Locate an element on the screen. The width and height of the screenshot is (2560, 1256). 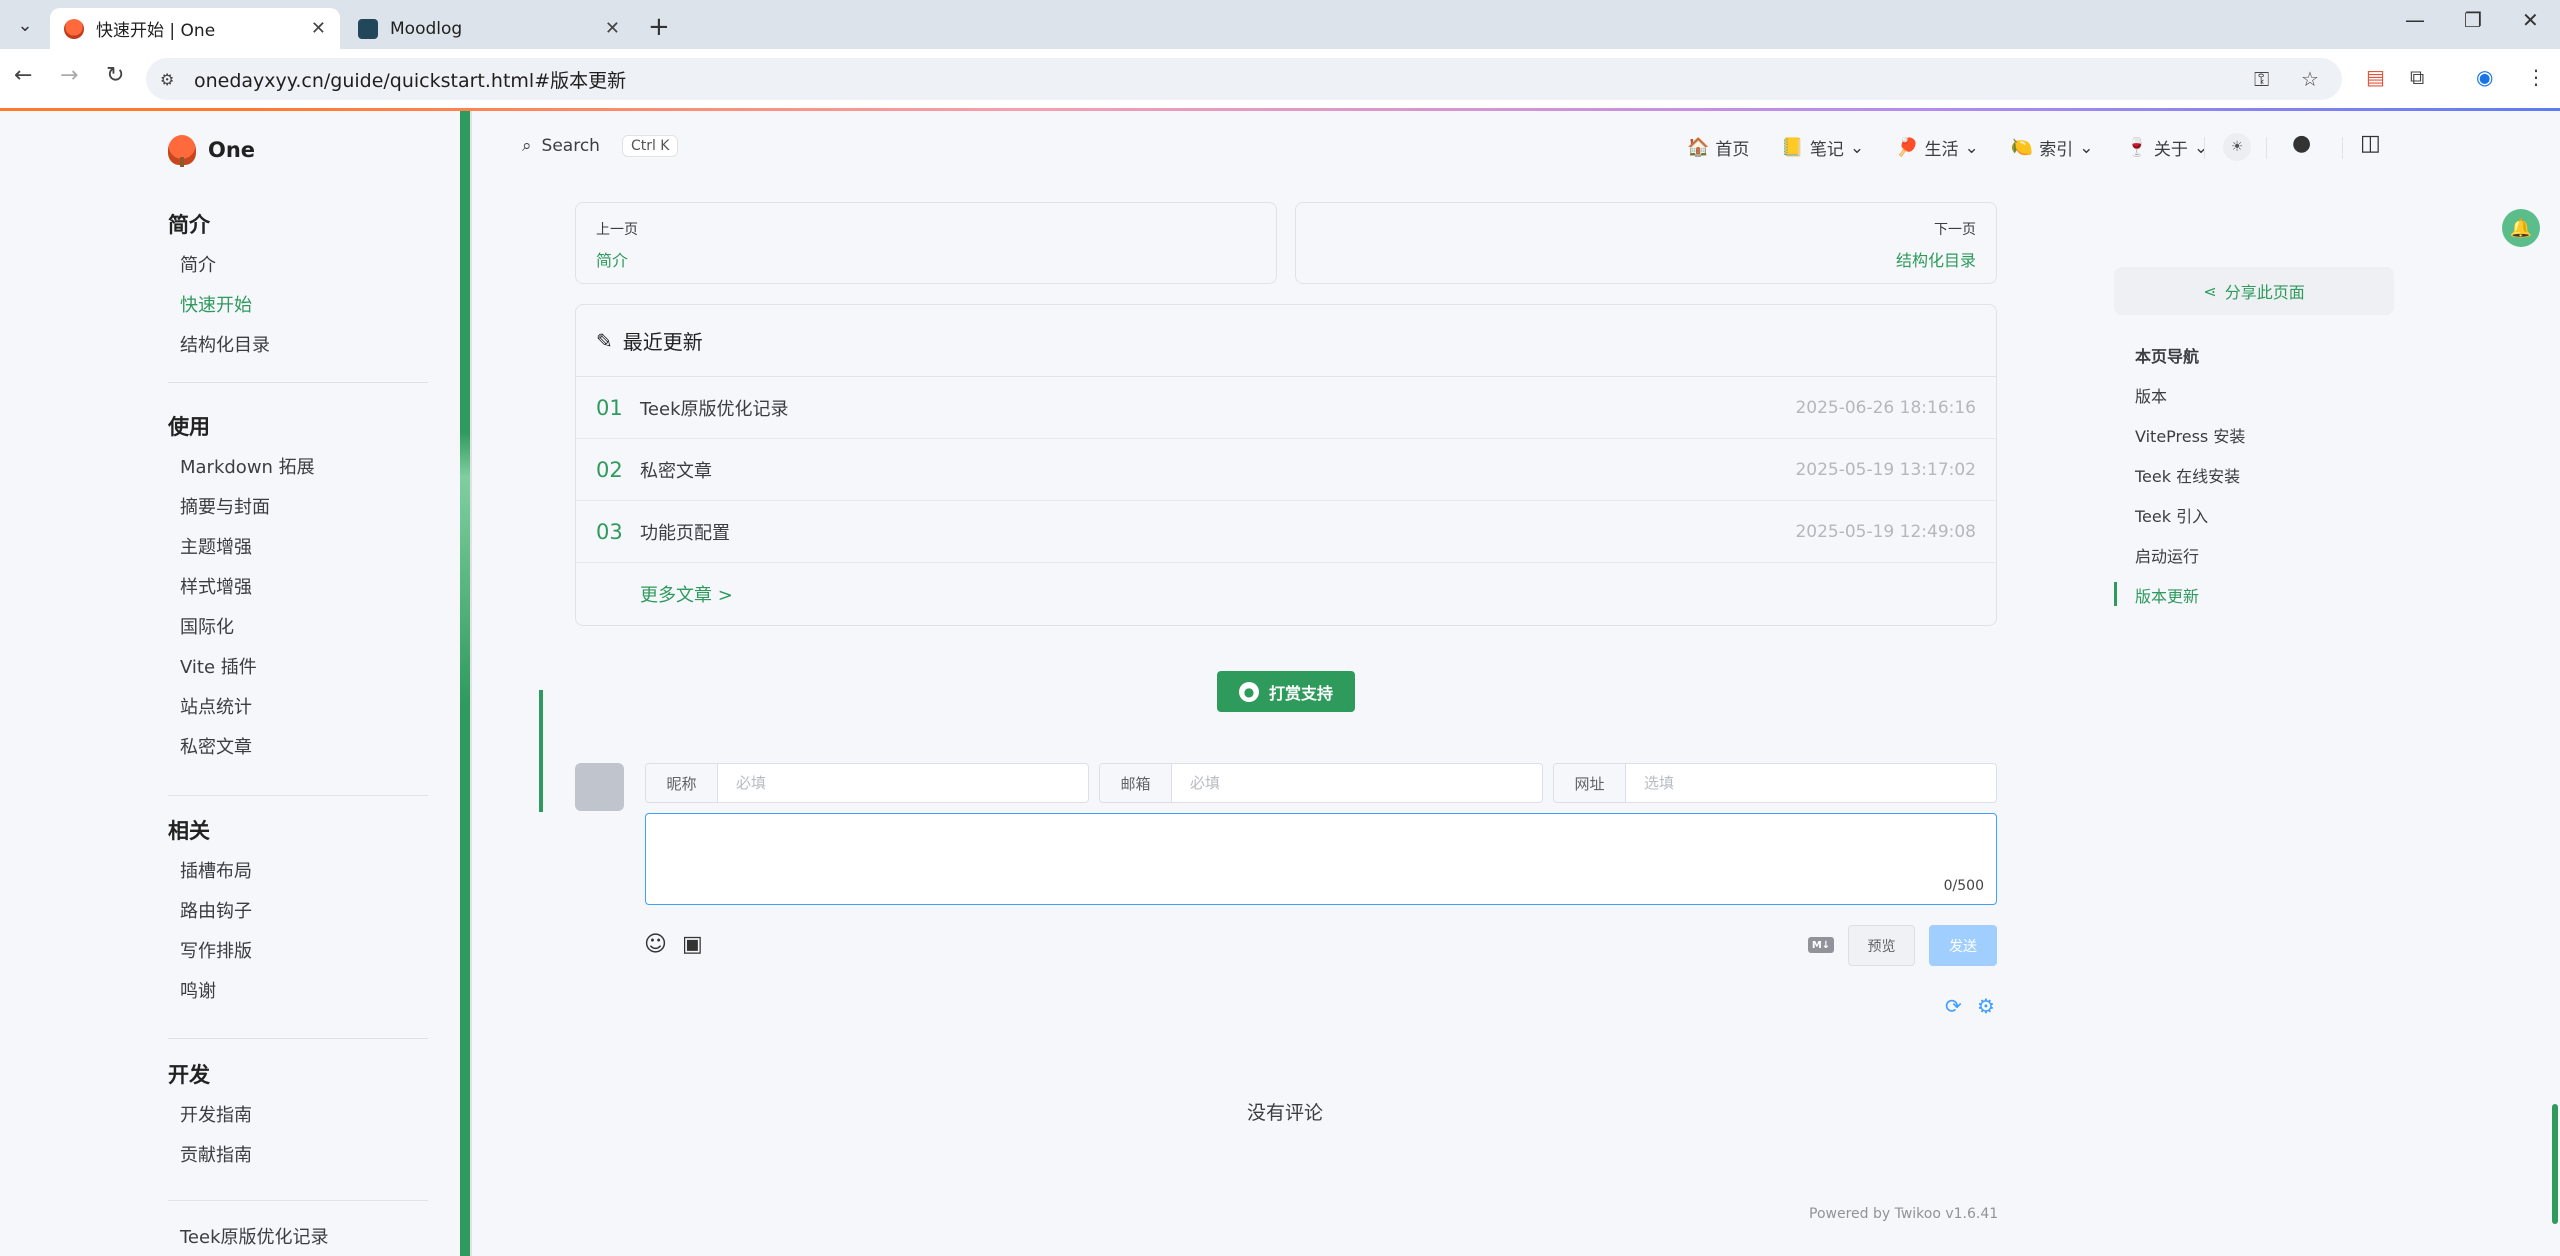
more-menu-icon: ⋮ is located at coordinates (2536, 77).